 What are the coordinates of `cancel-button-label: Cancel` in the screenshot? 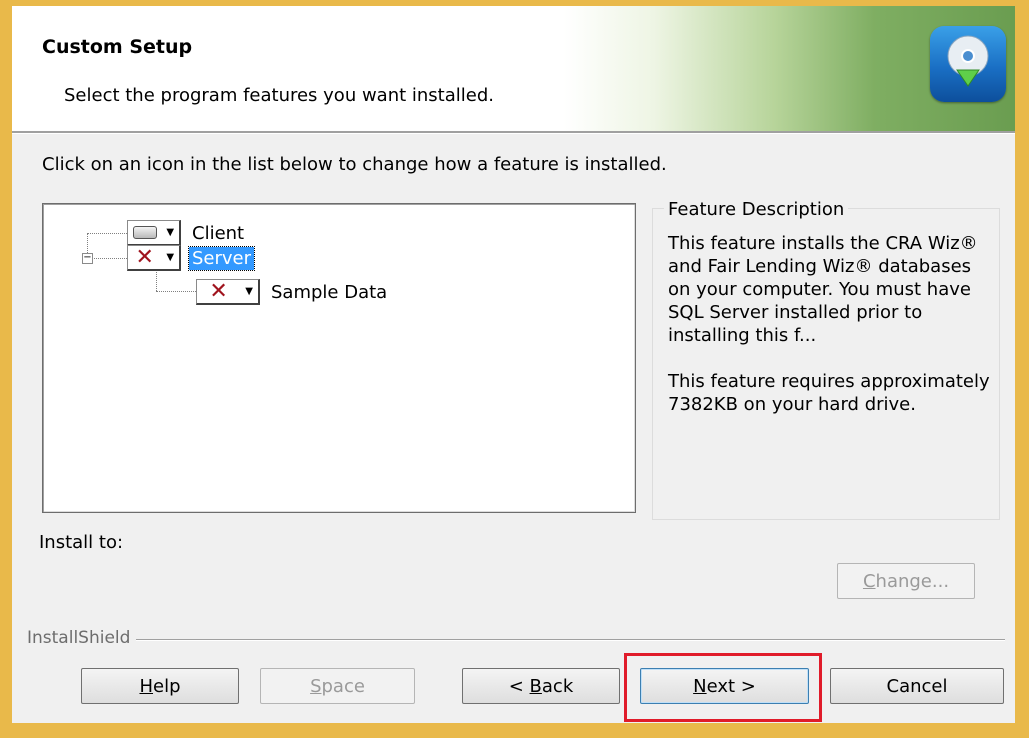 It's located at (917, 686).